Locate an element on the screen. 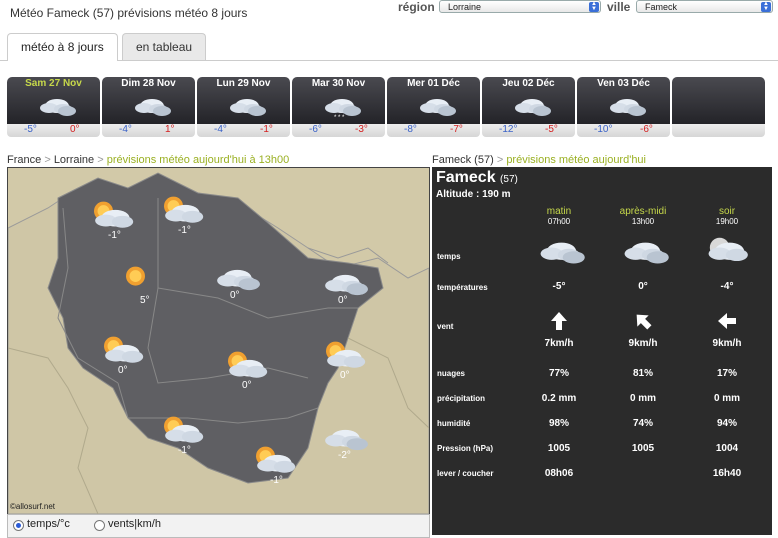 This screenshot has height=538, width=778. cell-temperatures: 0° is located at coordinates (643, 286).